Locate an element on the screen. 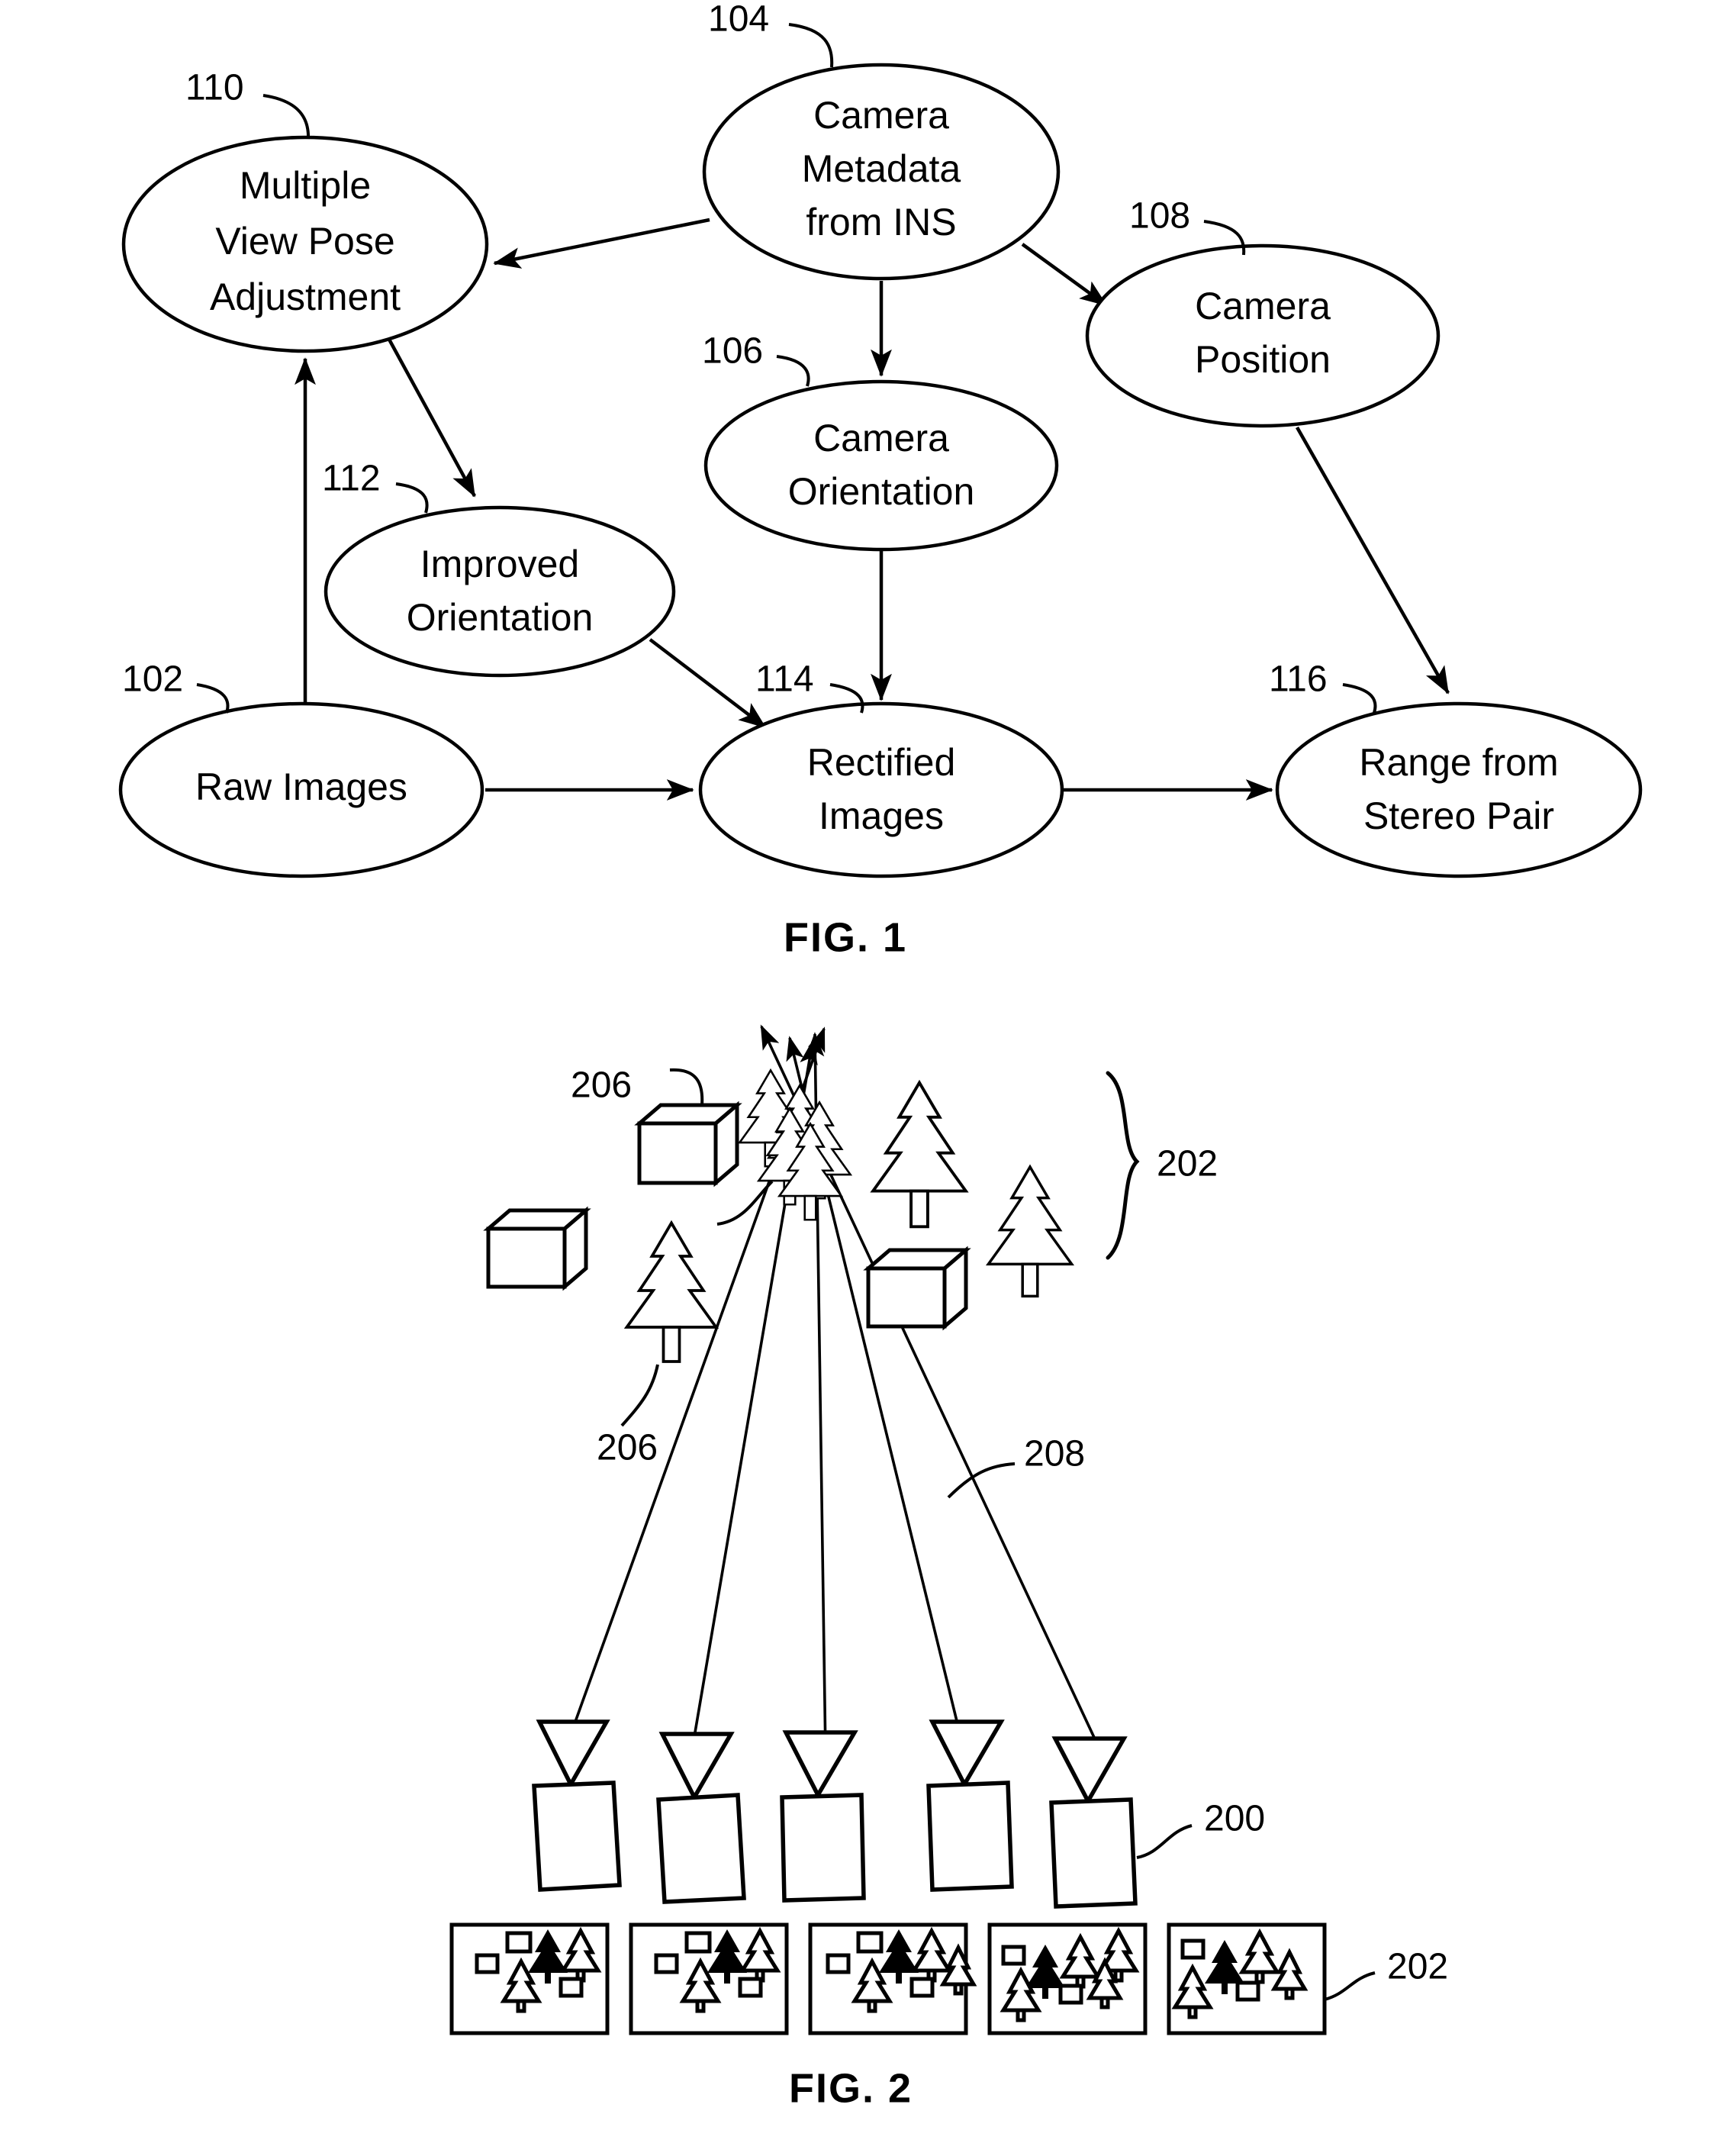 The width and height of the screenshot is (1719, 2156). node-camera-metadata-from-ins: Camera Metadata from INS 104 is located at coordinates (881, 140).